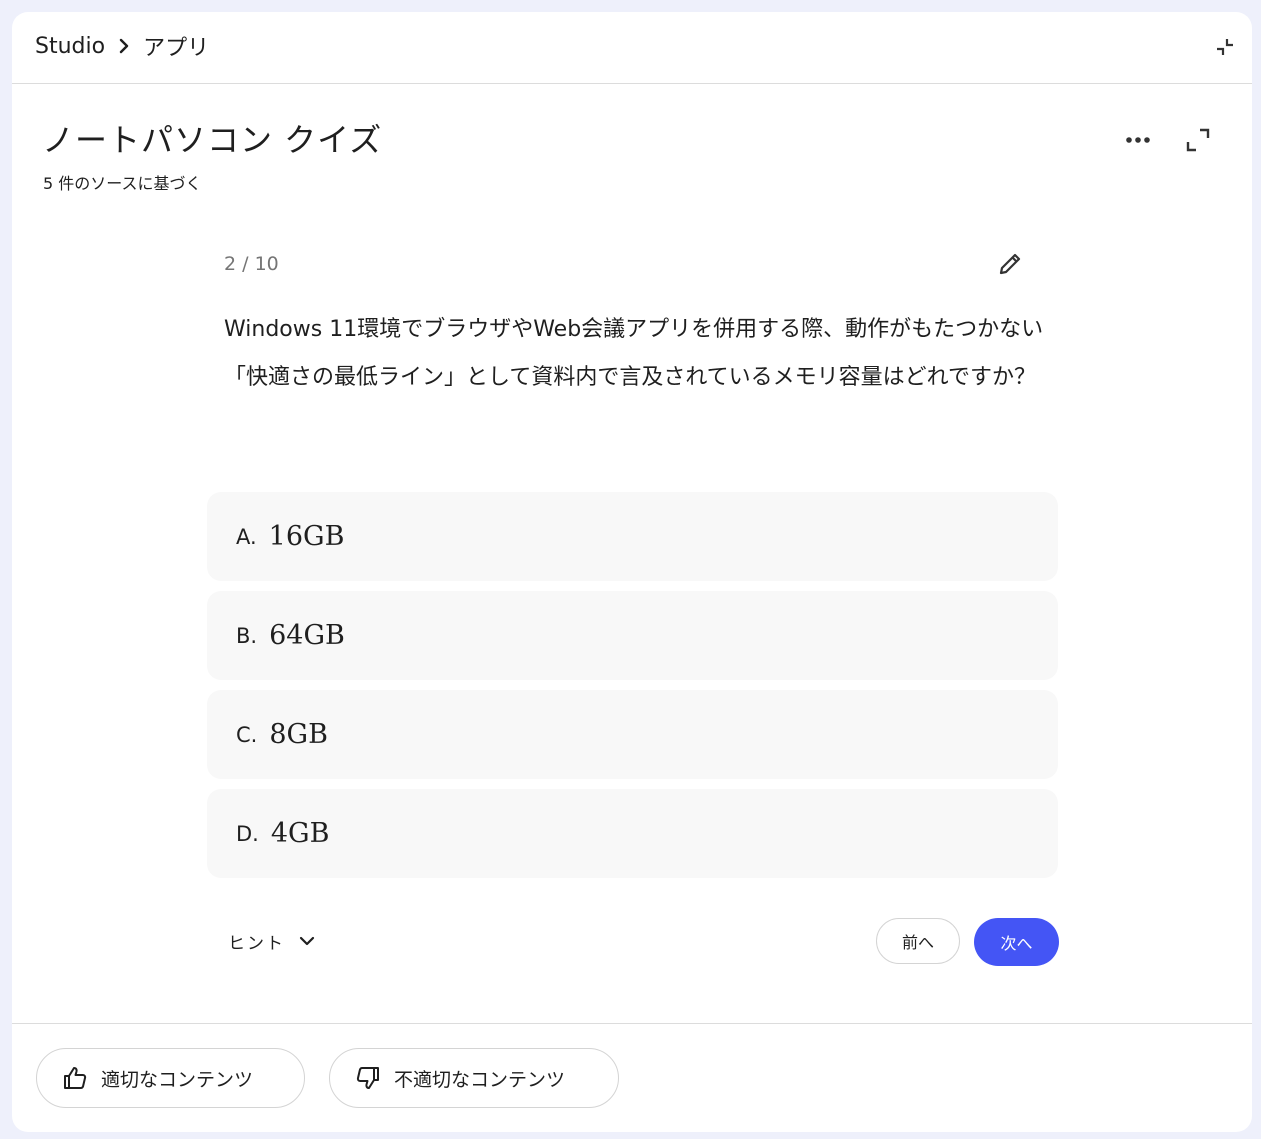  I want to click on feedback-bar: 適切なコンテンツ 不適切なコンテンツ, so click(632, 1077).